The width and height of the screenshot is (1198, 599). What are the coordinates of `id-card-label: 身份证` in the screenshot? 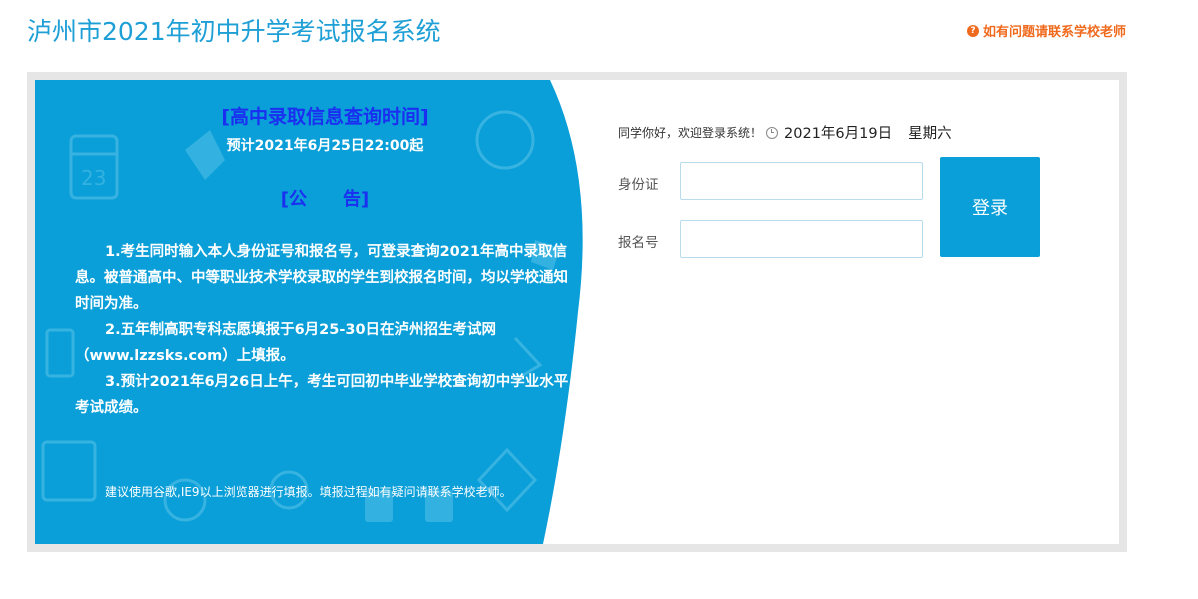 It's located at (638, 185).